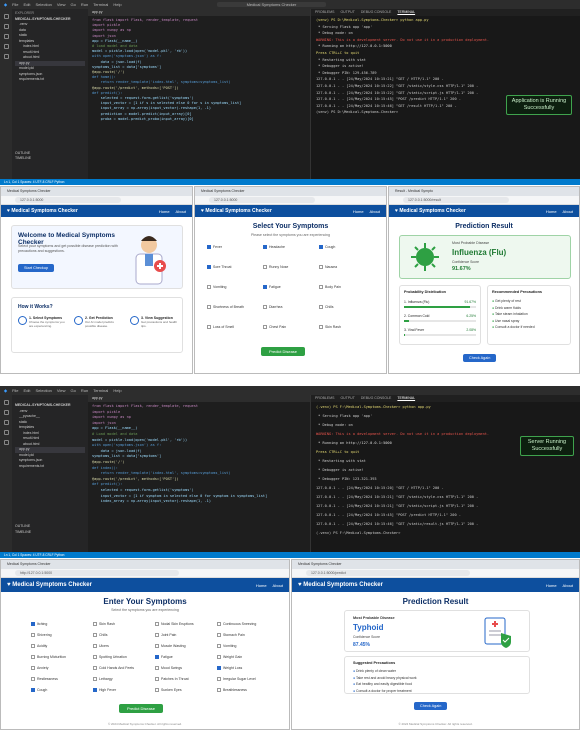 This screenshot has width=580, height=730. I want to click on search-icon, so click(6, 26).